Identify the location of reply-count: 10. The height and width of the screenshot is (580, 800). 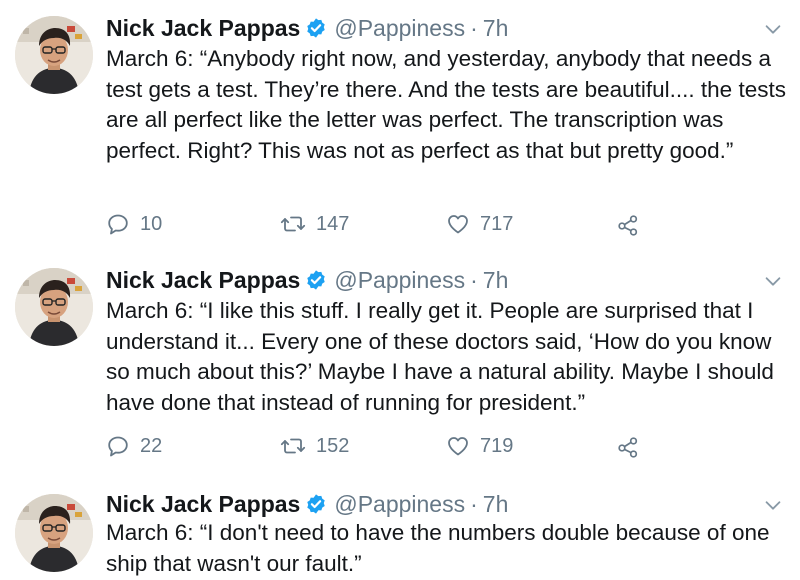
(151, 223).